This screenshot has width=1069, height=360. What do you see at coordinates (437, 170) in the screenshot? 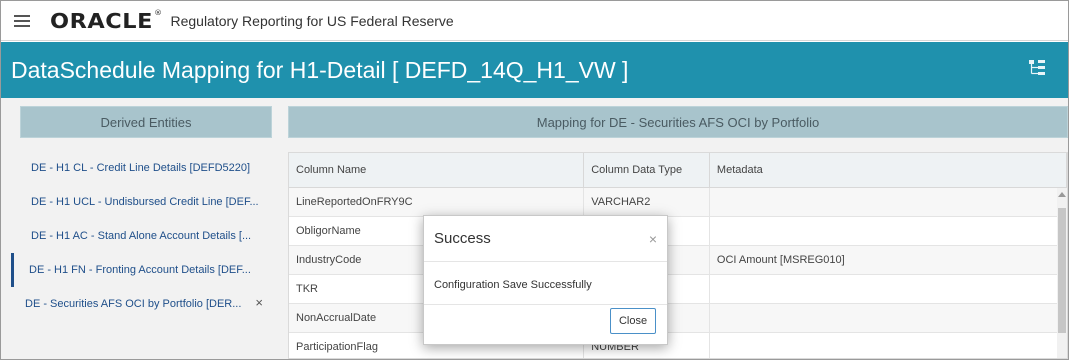
I see `column-header-name: Column Name` at bounding box center [437, 170].